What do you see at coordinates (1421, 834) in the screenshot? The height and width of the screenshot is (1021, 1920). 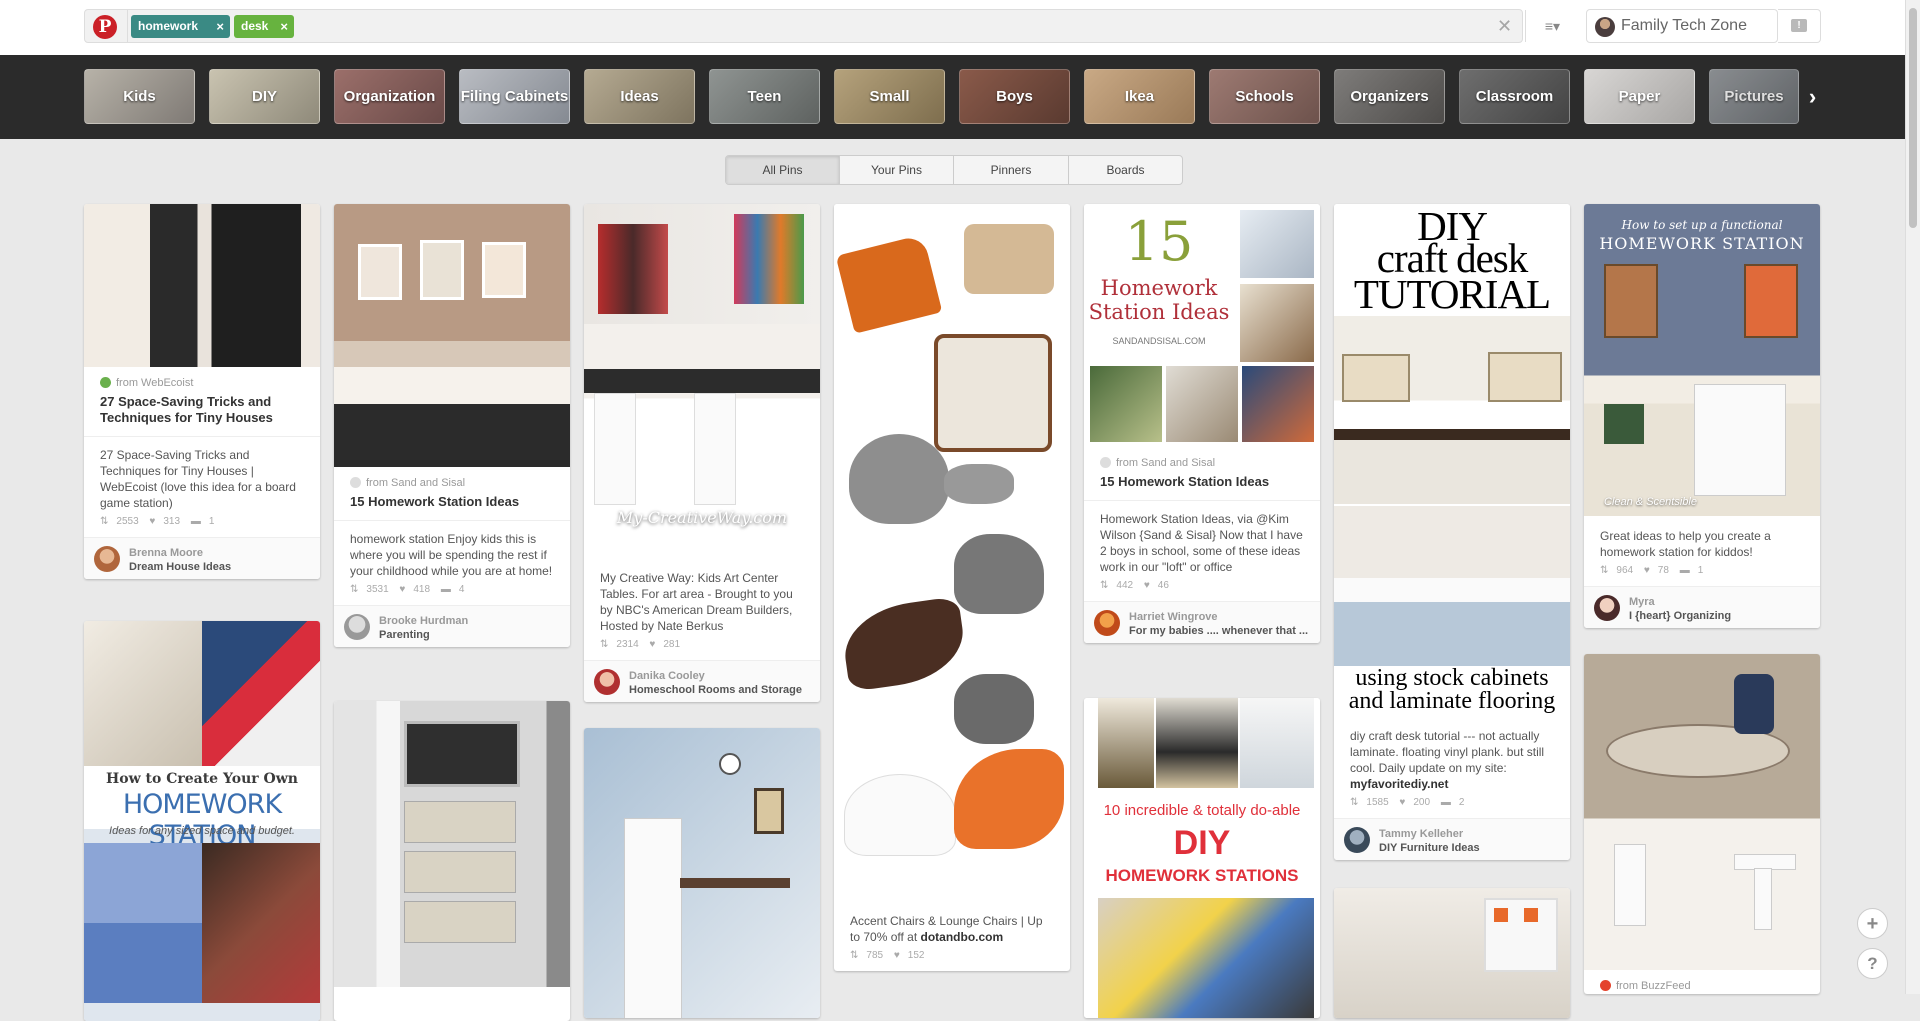 I see `pinner-name: Tammy Kelleher` at bounding box center [1421, 834].